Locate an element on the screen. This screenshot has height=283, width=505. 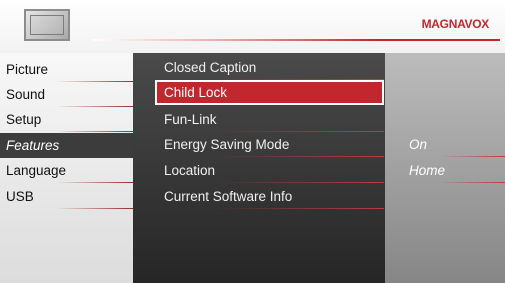
submenu-item-current-software-info: Current Software Info is located at coordinates (269, 196).